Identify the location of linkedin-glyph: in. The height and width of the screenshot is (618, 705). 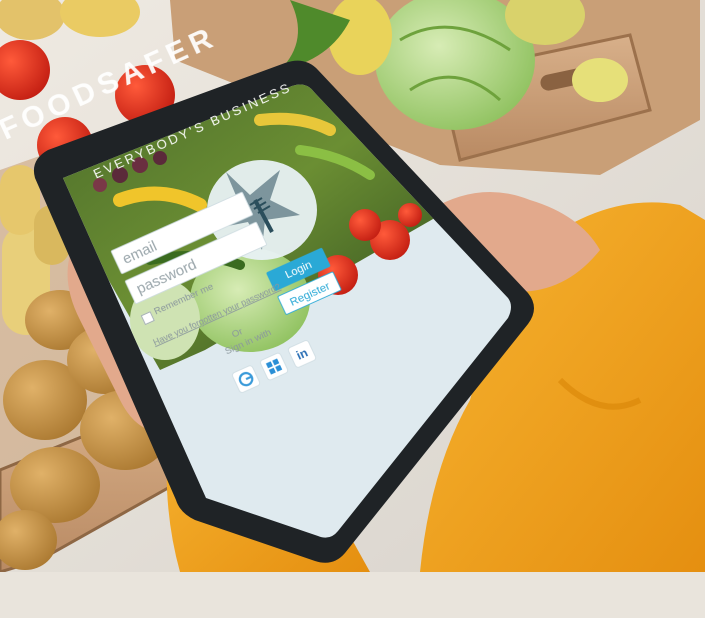
(302, 354).